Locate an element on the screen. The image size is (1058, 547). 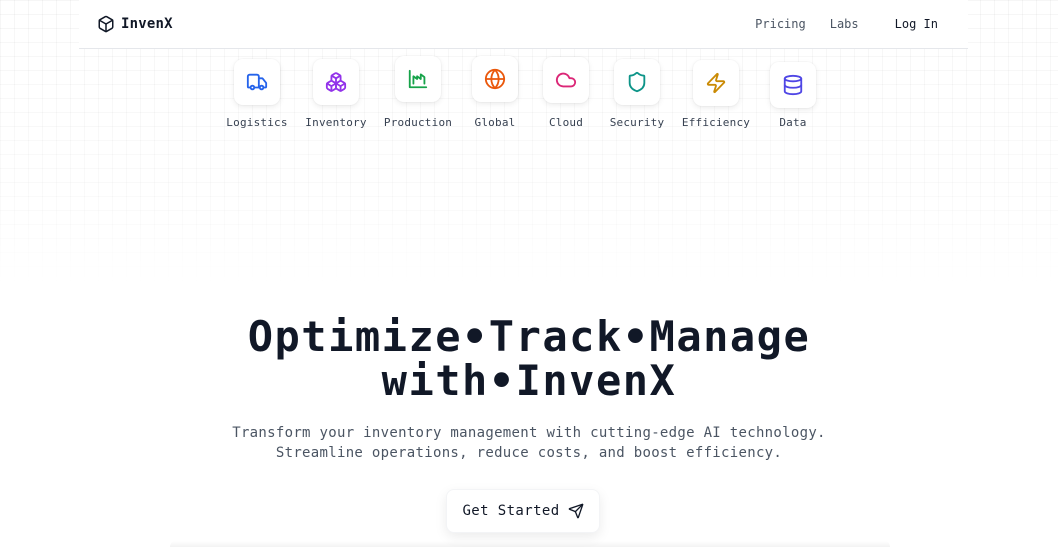
feature-label: Logistics is located at coordinates (257, 122).